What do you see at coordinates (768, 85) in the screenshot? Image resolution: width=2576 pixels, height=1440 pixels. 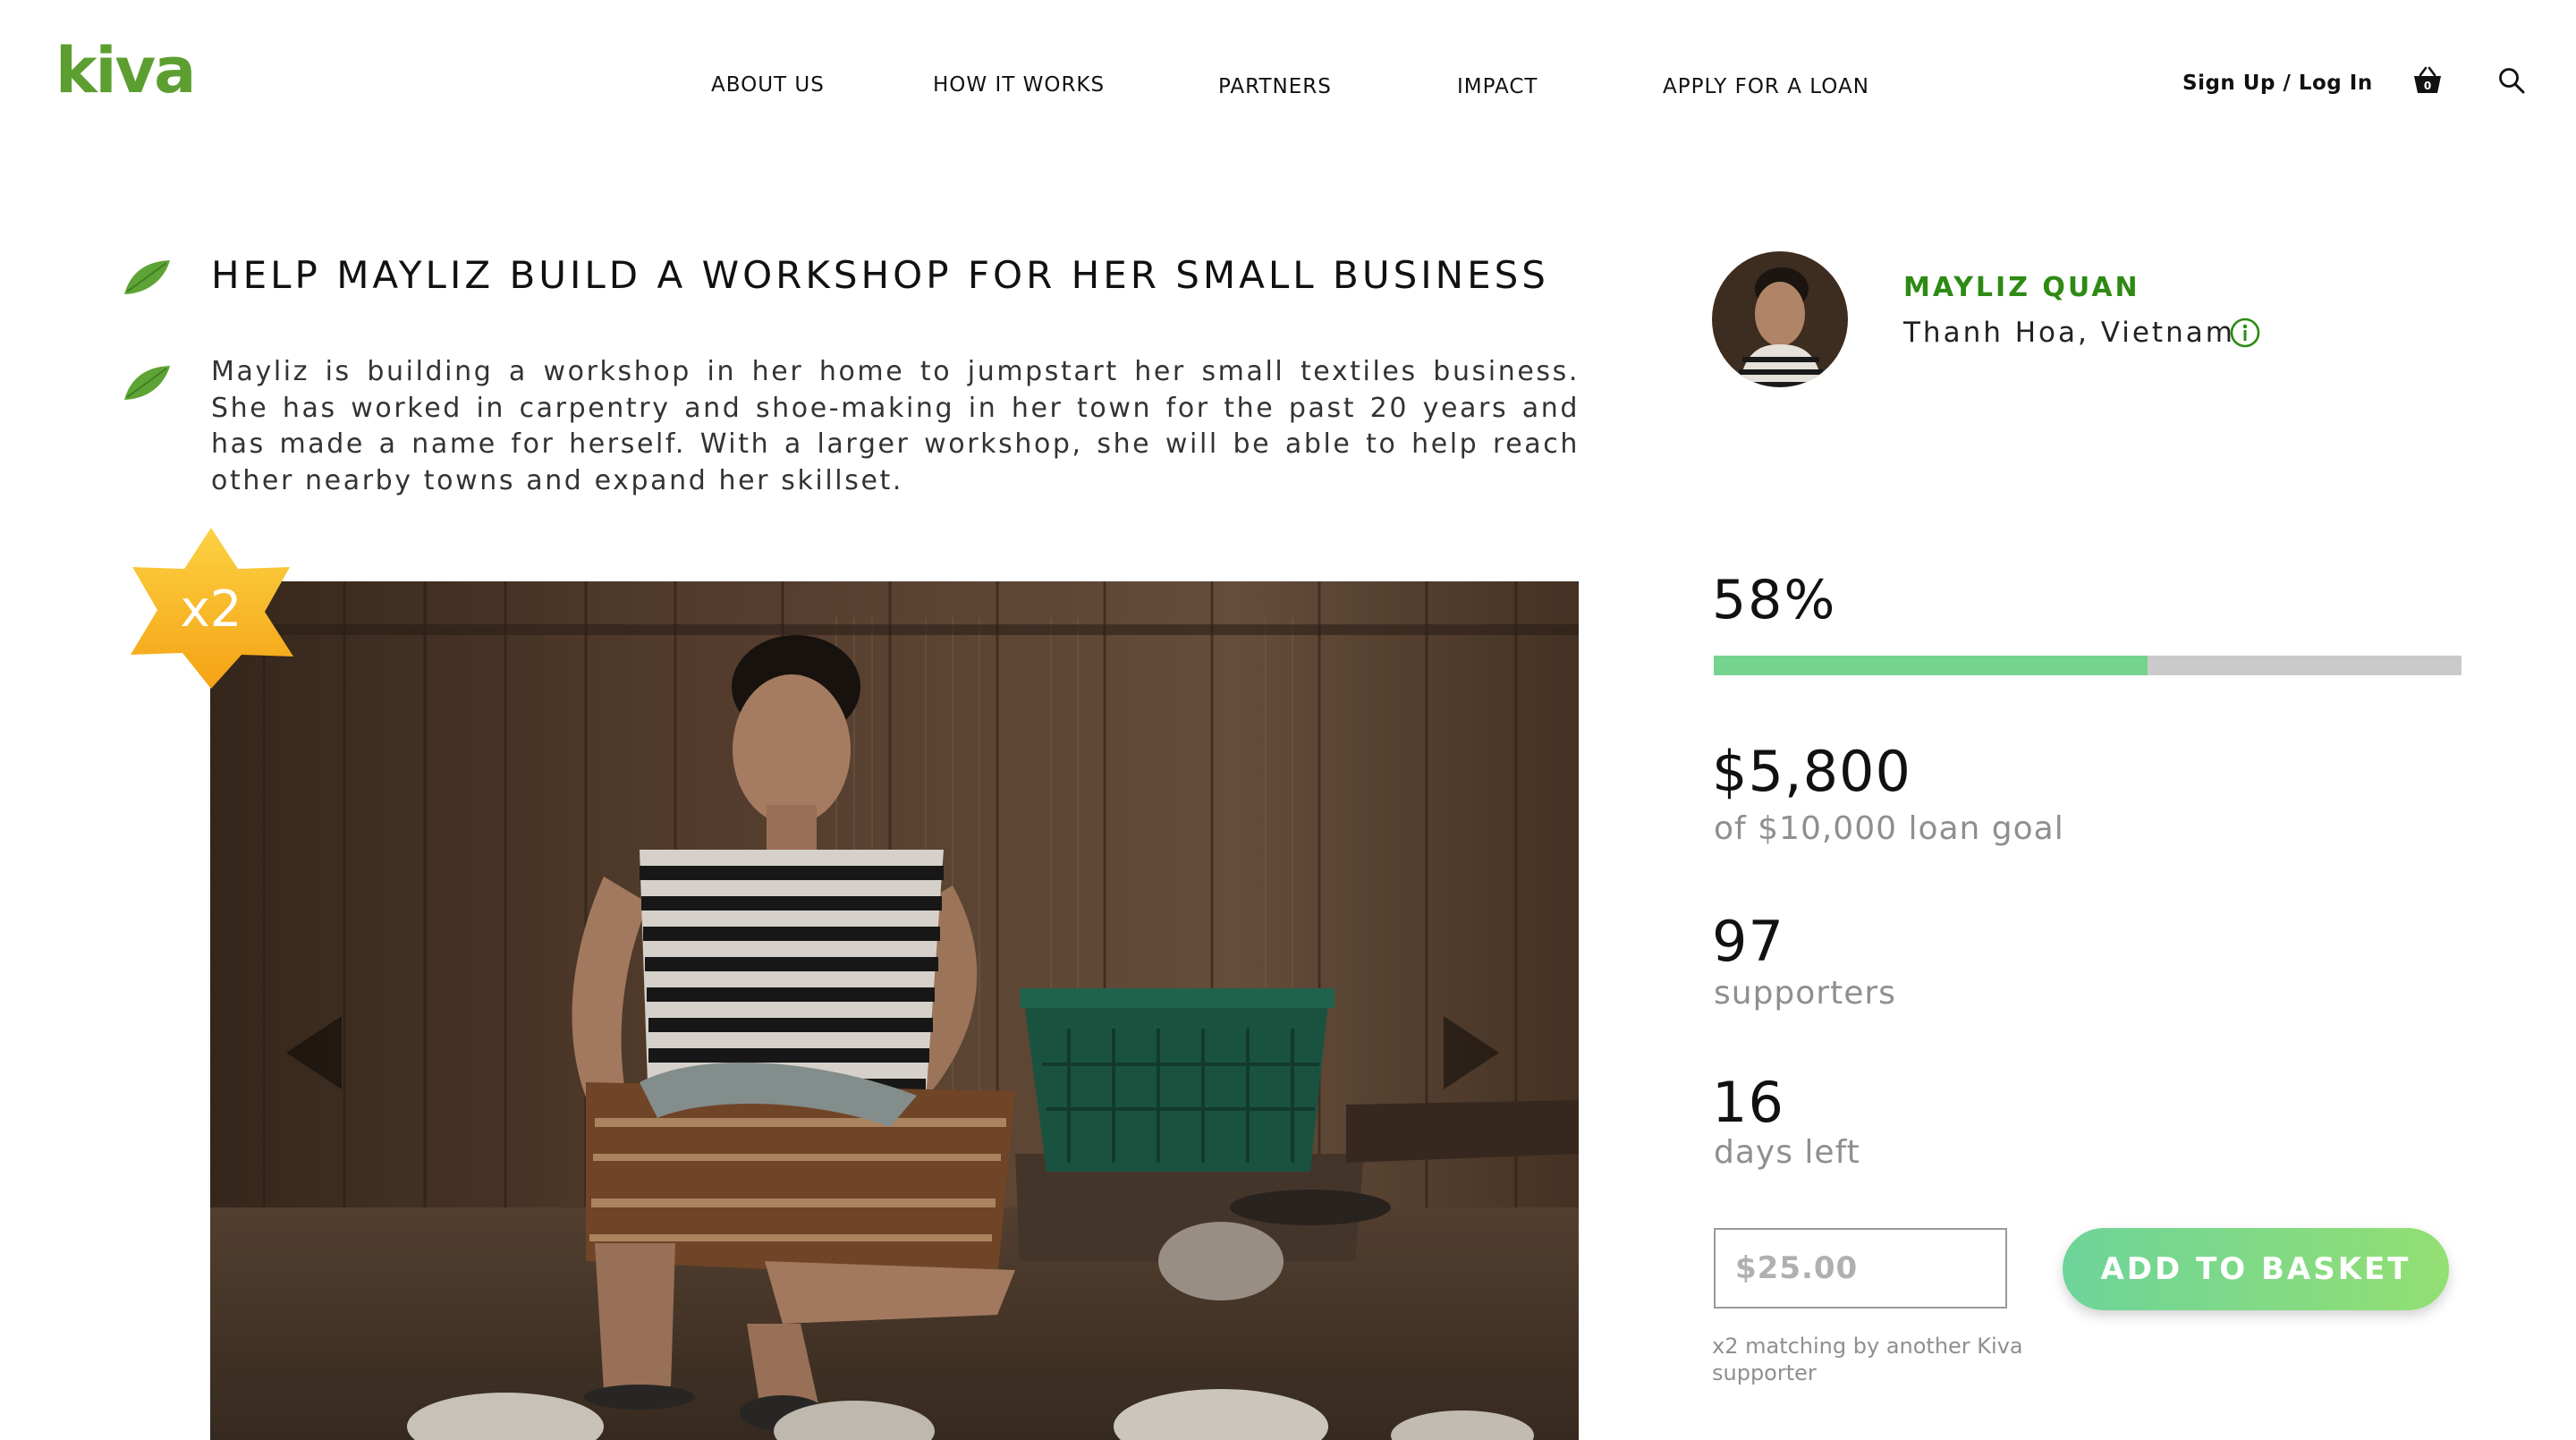 I see `nav-about-us: ABOUT US` at bounding box center [768, 85].